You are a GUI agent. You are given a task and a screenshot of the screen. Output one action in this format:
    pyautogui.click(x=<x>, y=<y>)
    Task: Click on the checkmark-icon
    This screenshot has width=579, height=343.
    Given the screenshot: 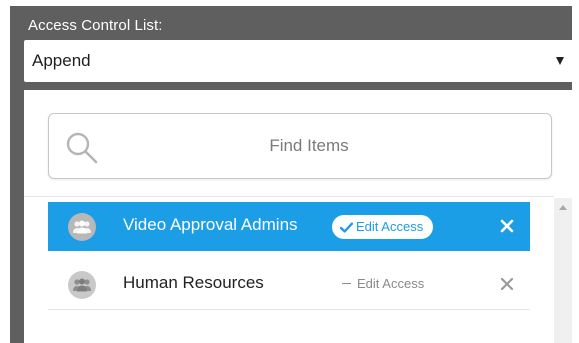 What is the action you would take?
    pyautogui.click(x=346, y=227)
    